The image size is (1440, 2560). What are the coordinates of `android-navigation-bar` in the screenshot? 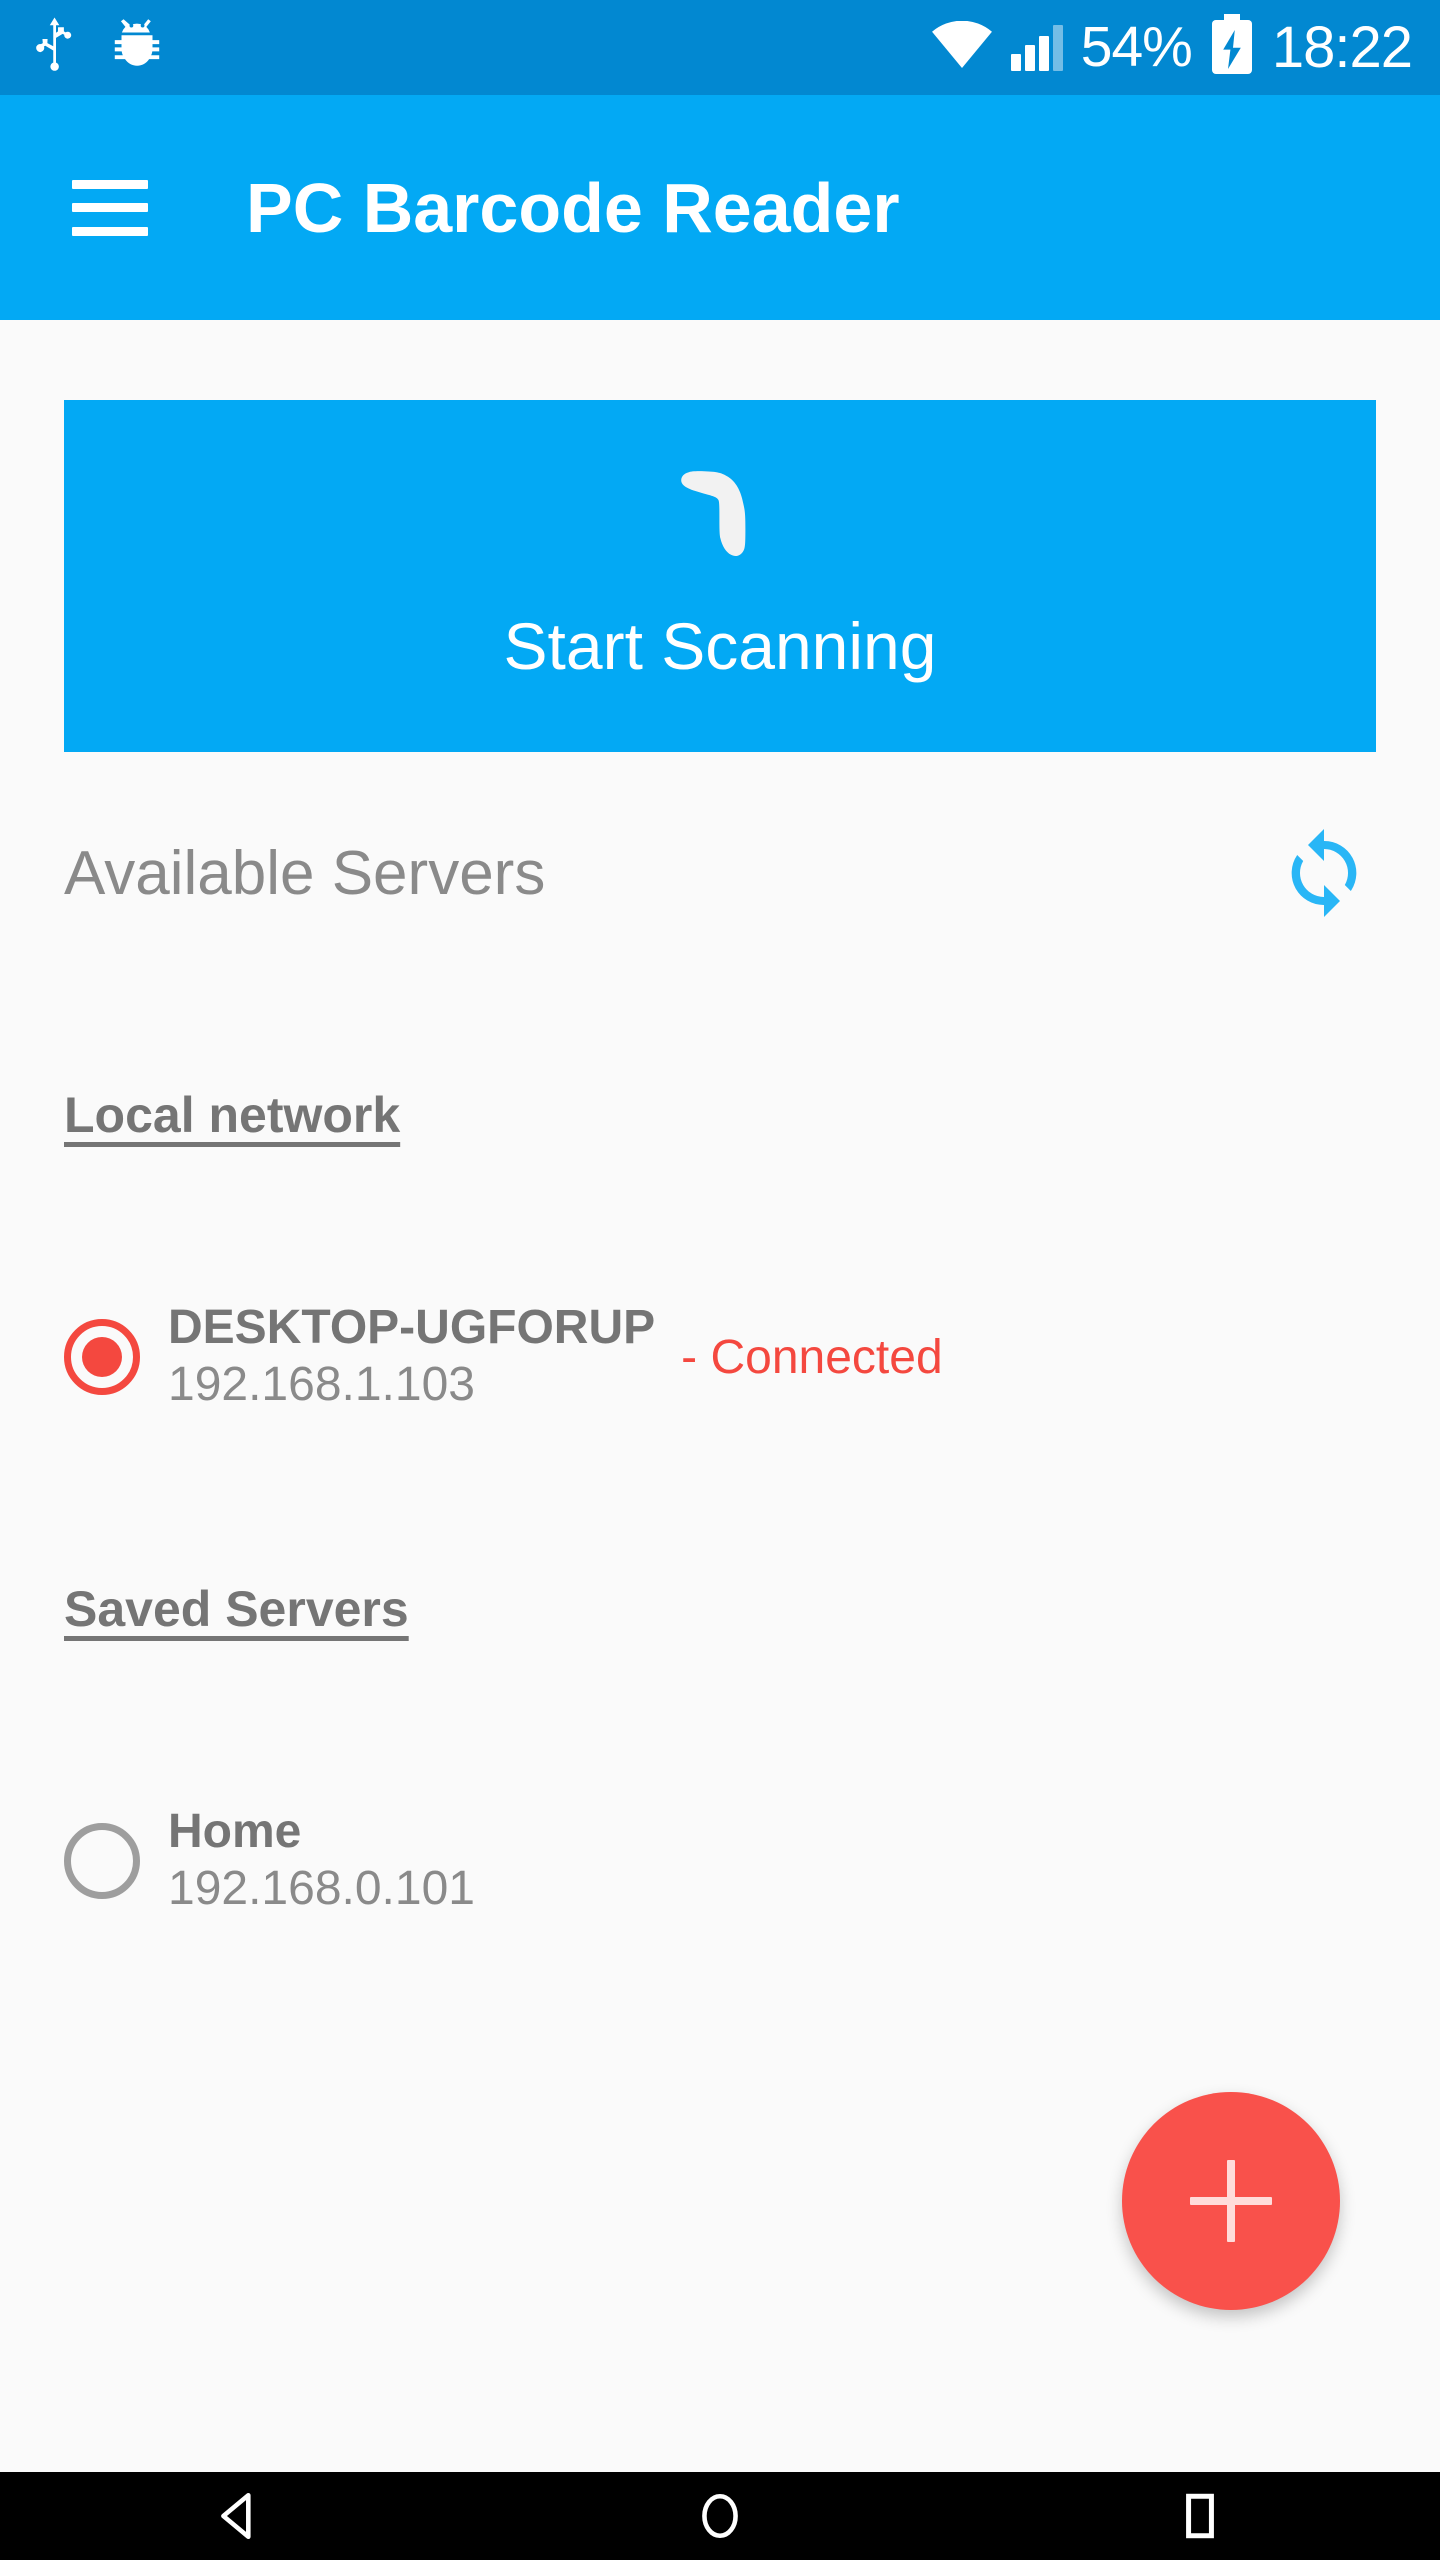 It's located at (720, 2516).